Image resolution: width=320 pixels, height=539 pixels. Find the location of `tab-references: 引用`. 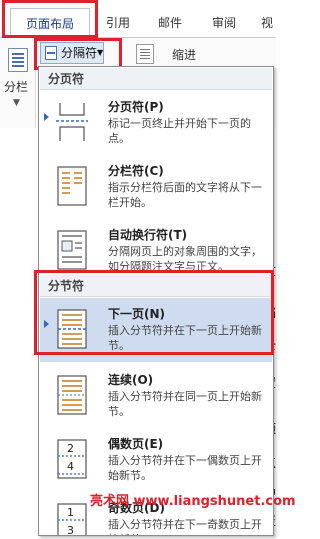

tab-references: 引用 is located at coordinates (118, 23).